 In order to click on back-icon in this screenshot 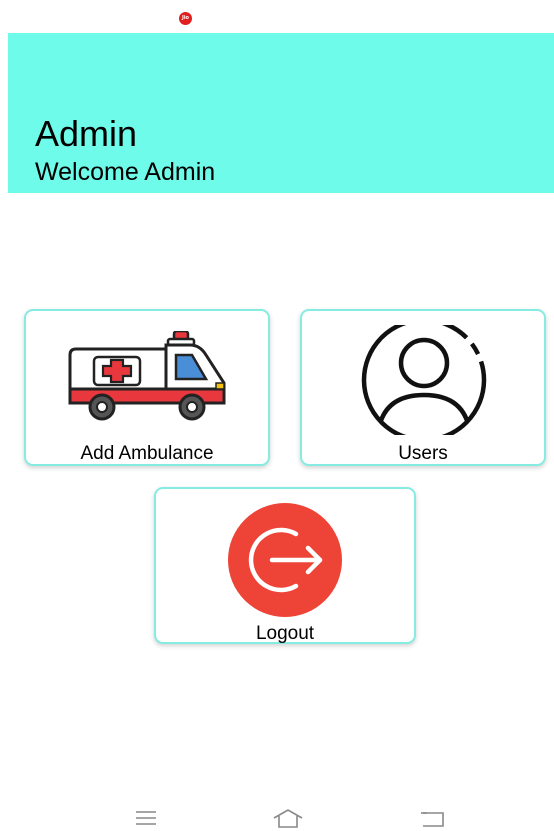, I will do `click(433, 818)`.